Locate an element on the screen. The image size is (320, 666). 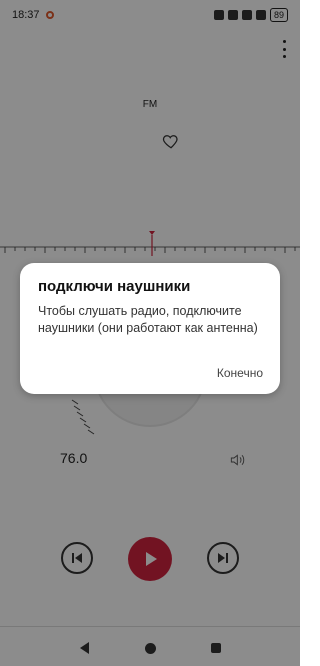
dialog-title: подключи наушники is located at coordinates (114, 286).